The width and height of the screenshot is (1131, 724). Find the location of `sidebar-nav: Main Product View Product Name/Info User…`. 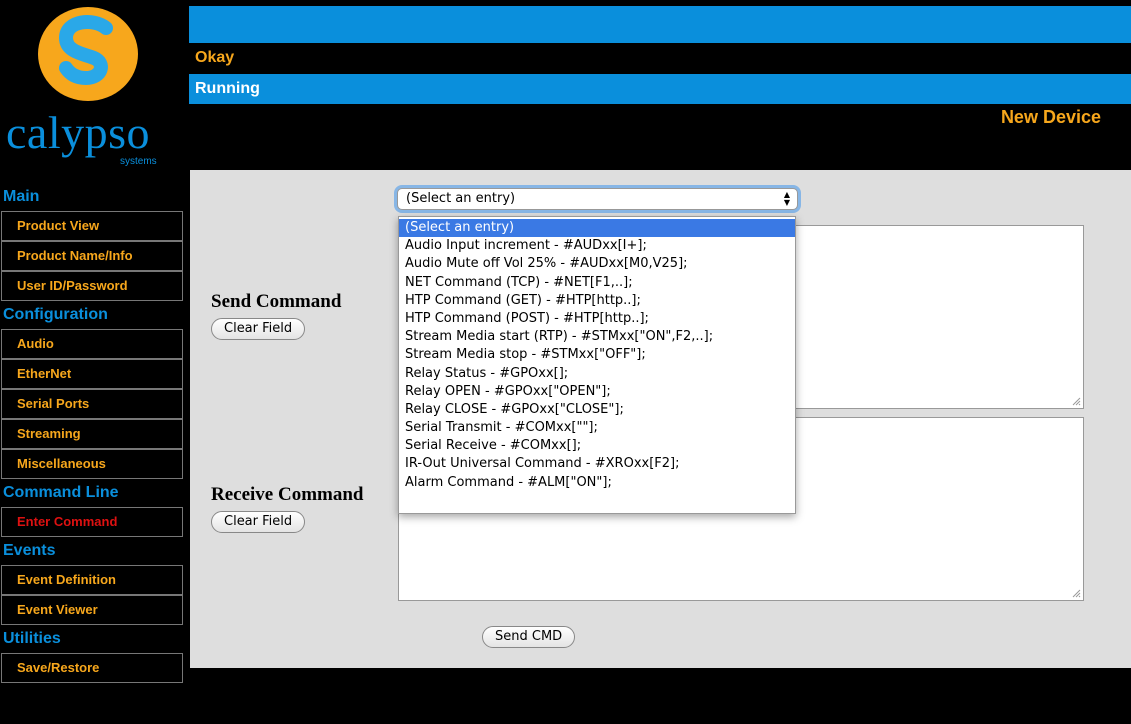

sidebar-nav: Main Product View Product Name/Info User… is located at coordinates (92, 433).